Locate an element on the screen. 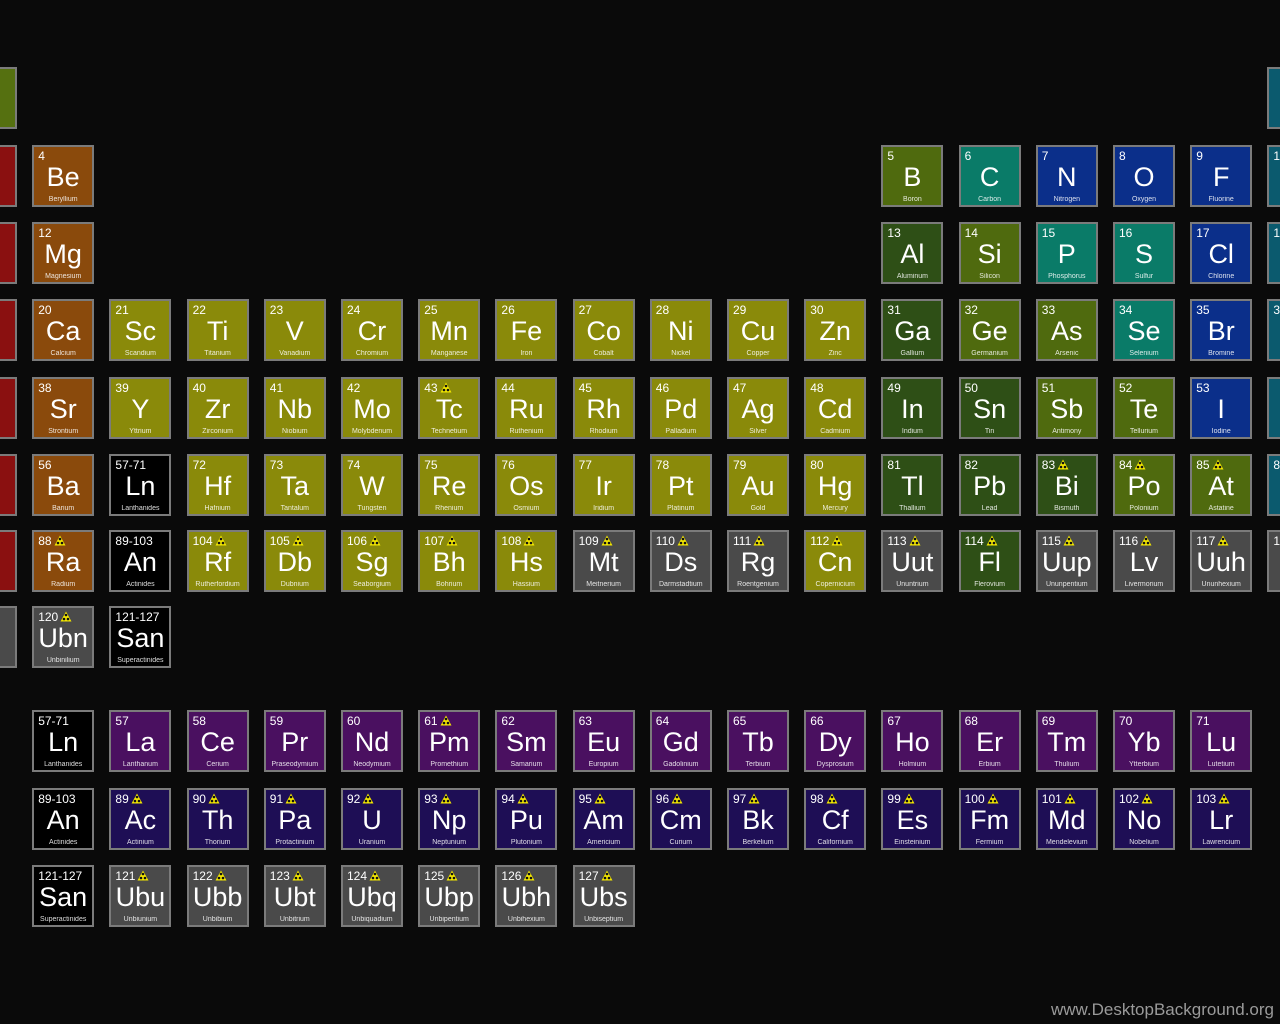  element-symbol: Db is located at coordinates (295, 562).